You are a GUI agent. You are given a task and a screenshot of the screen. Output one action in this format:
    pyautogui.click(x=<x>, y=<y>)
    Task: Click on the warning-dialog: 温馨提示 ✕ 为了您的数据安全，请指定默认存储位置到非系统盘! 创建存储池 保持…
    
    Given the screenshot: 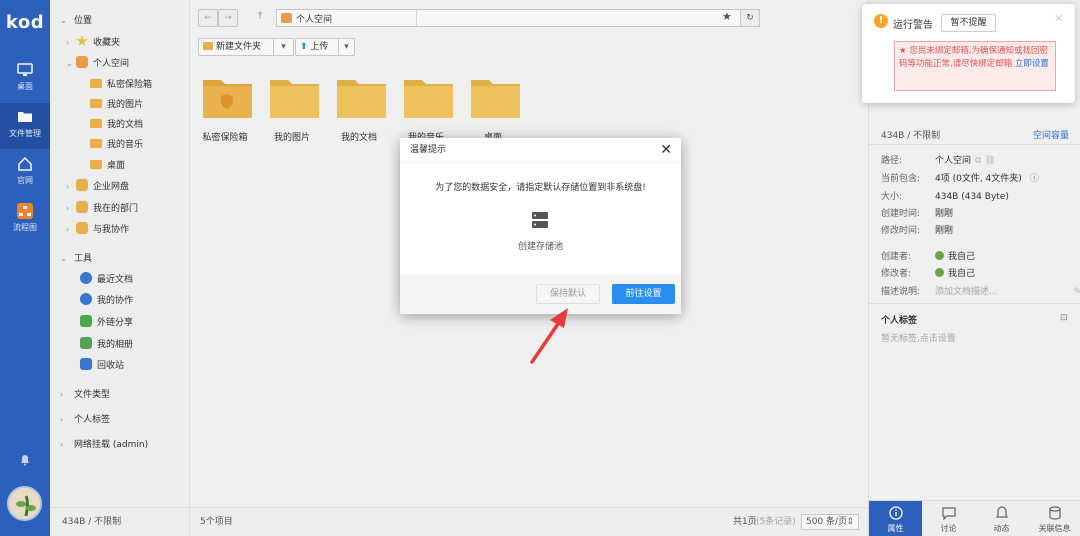 What is the action you would take?
    pyautogui.click(x=540, y=226)
    